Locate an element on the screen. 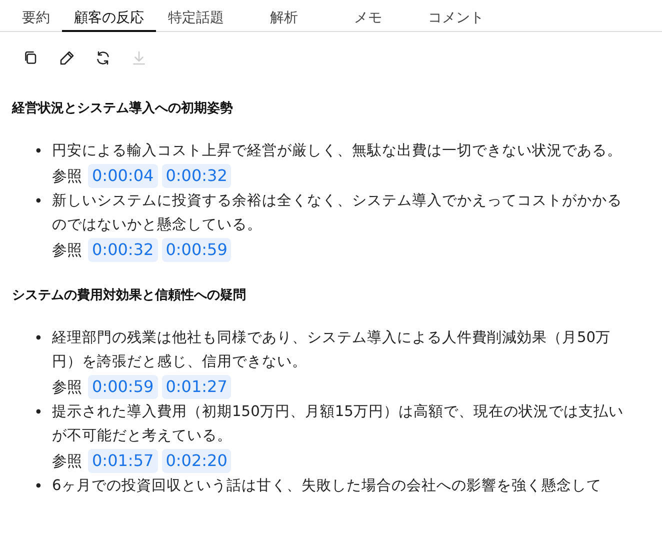 The width and height of the screenshot is (662, 540). tab: コメント is located at coordinates (456, 16).